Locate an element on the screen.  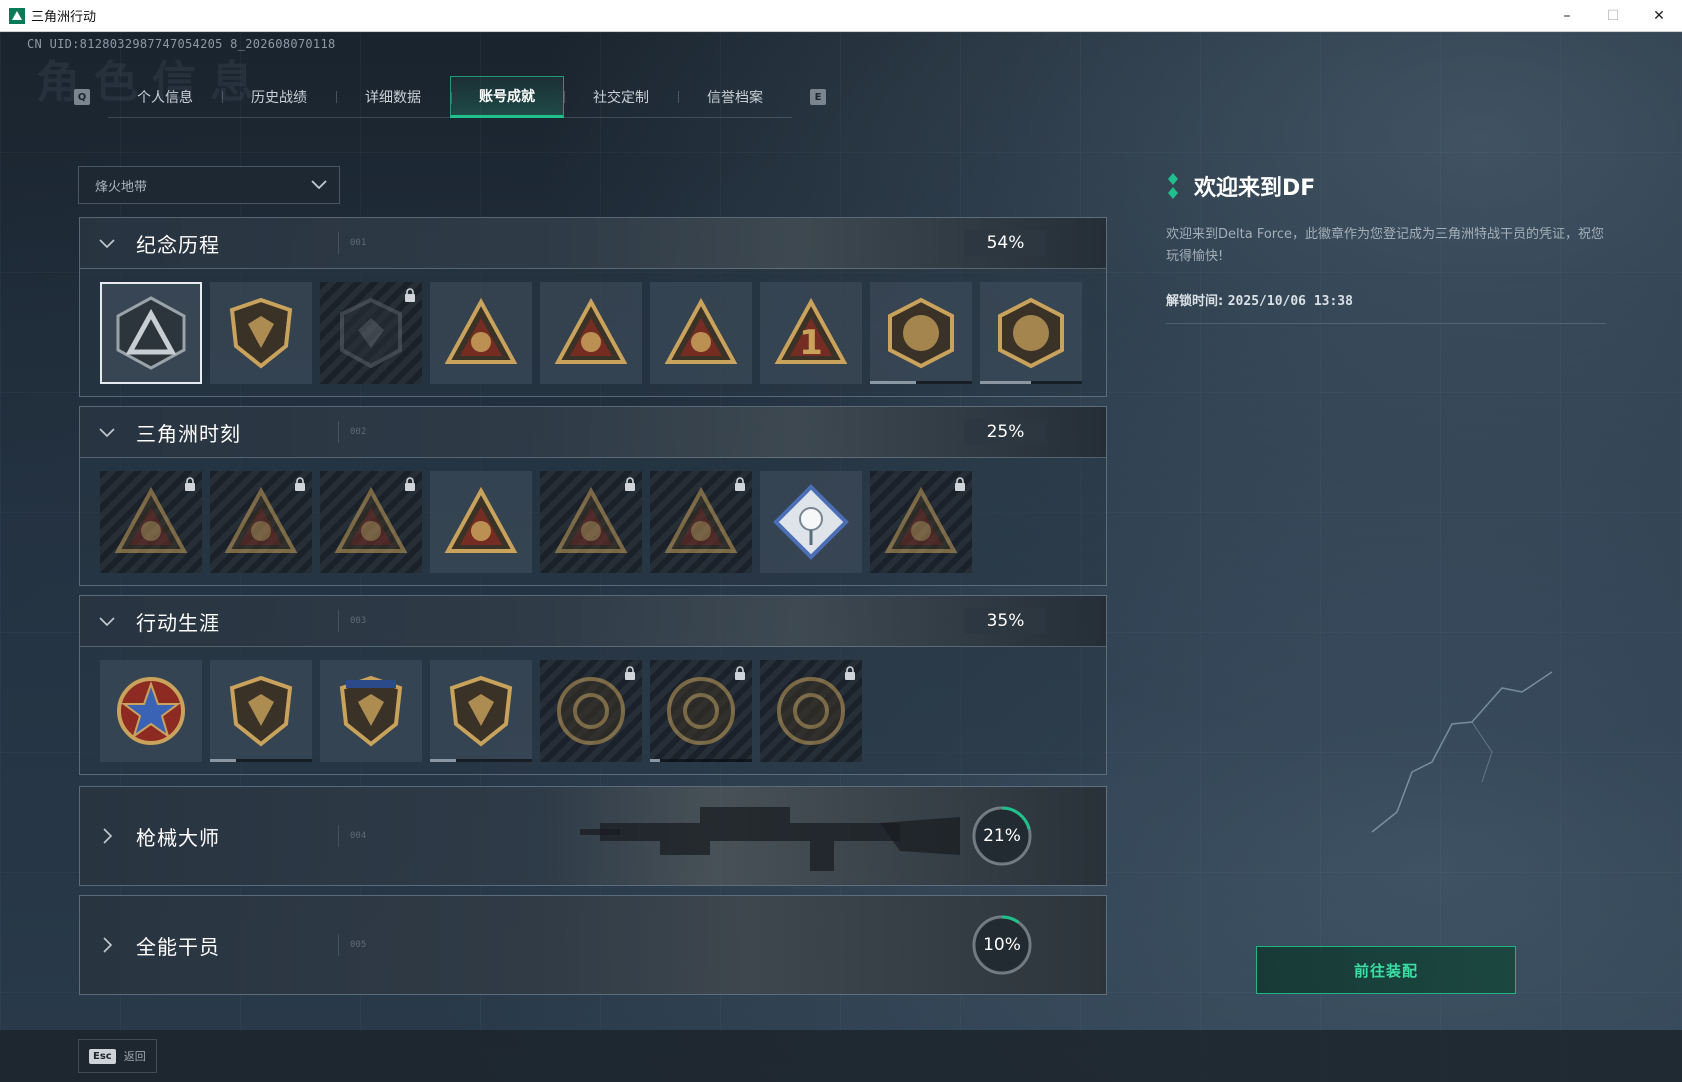
tab-account-achievements: 账号成就 is located at coordinates (507, 97).